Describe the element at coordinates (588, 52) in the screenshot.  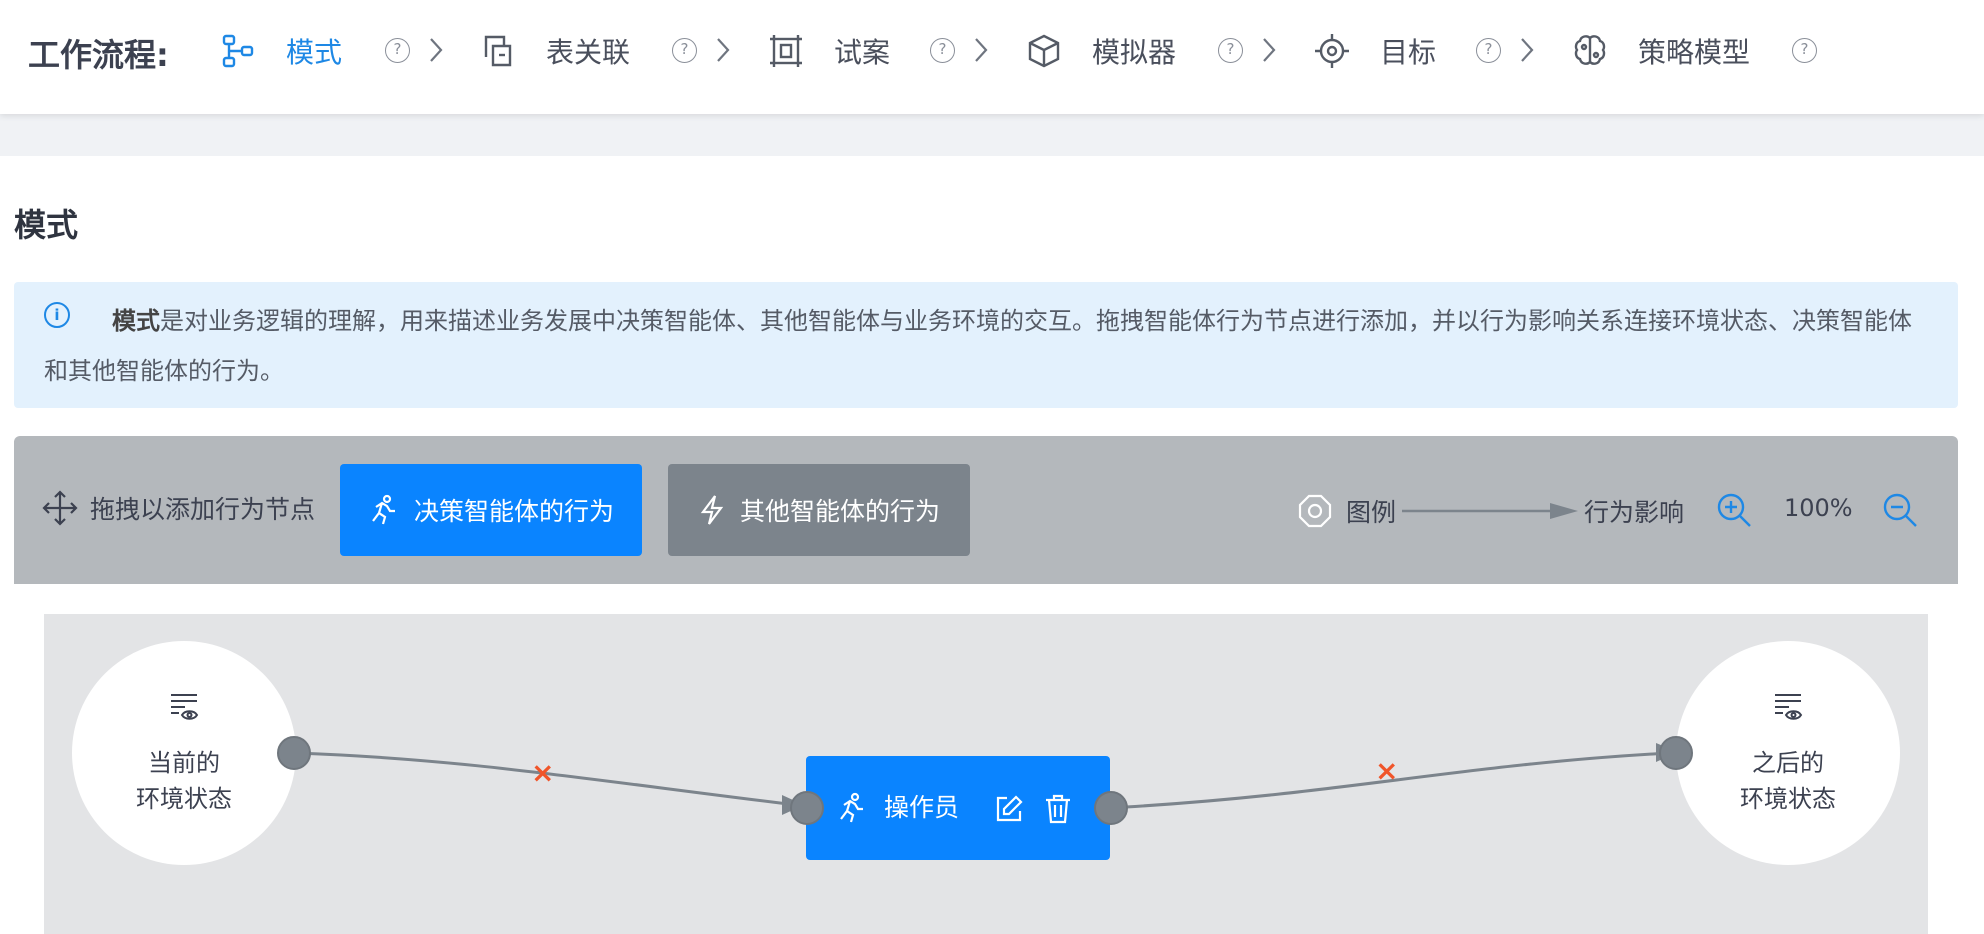
I see `step-label: 表关联` at that location.